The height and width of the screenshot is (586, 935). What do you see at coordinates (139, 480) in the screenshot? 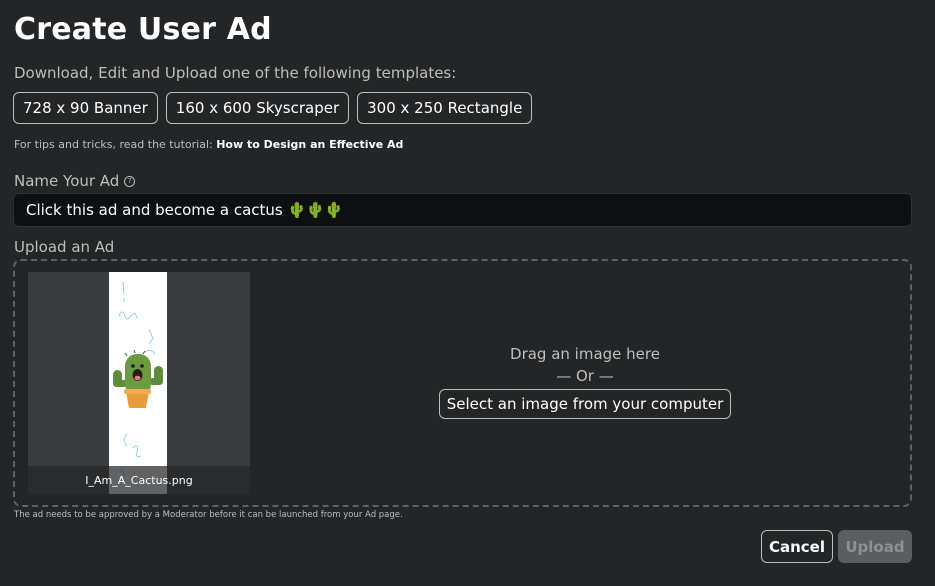
I see `uploaded-file-name: I_Am_A_Cactus.png` at bounding box center [139, 480].